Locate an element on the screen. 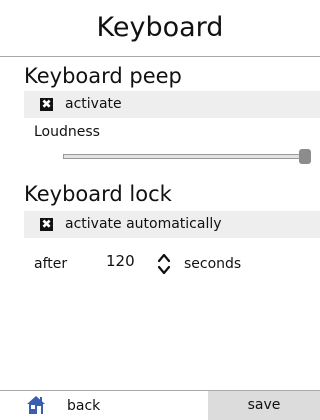 This screenshot has height=420, width=320. bottom-bar: back save is located at coordinates (160, 405).